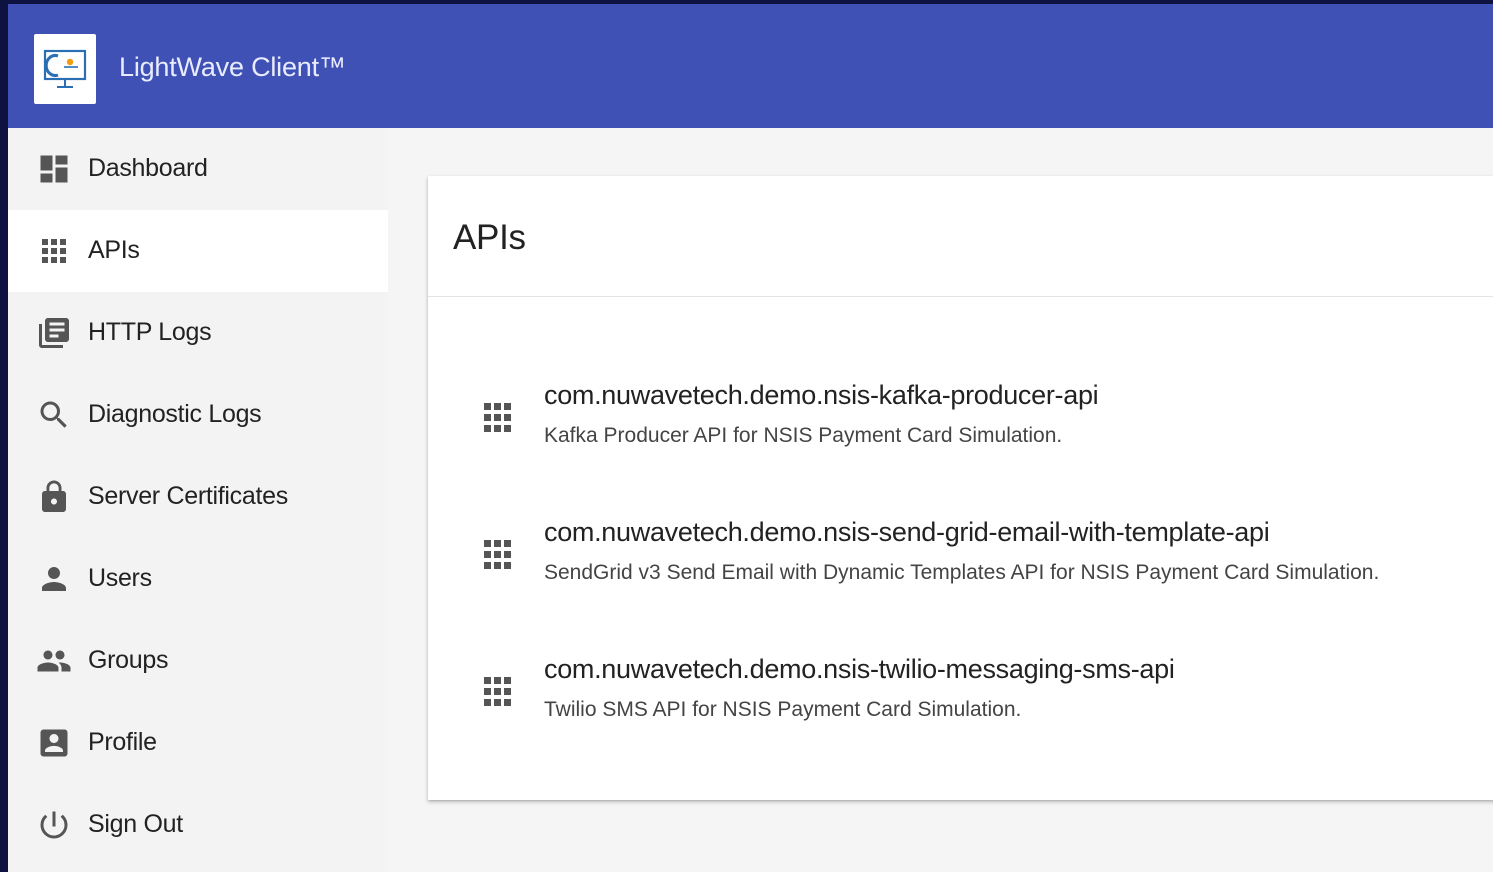  What do you see at coordinates (198, 251) in the screenshot?
I see `sidebar-item-apis: APIs` at bounding box center [198, 251].